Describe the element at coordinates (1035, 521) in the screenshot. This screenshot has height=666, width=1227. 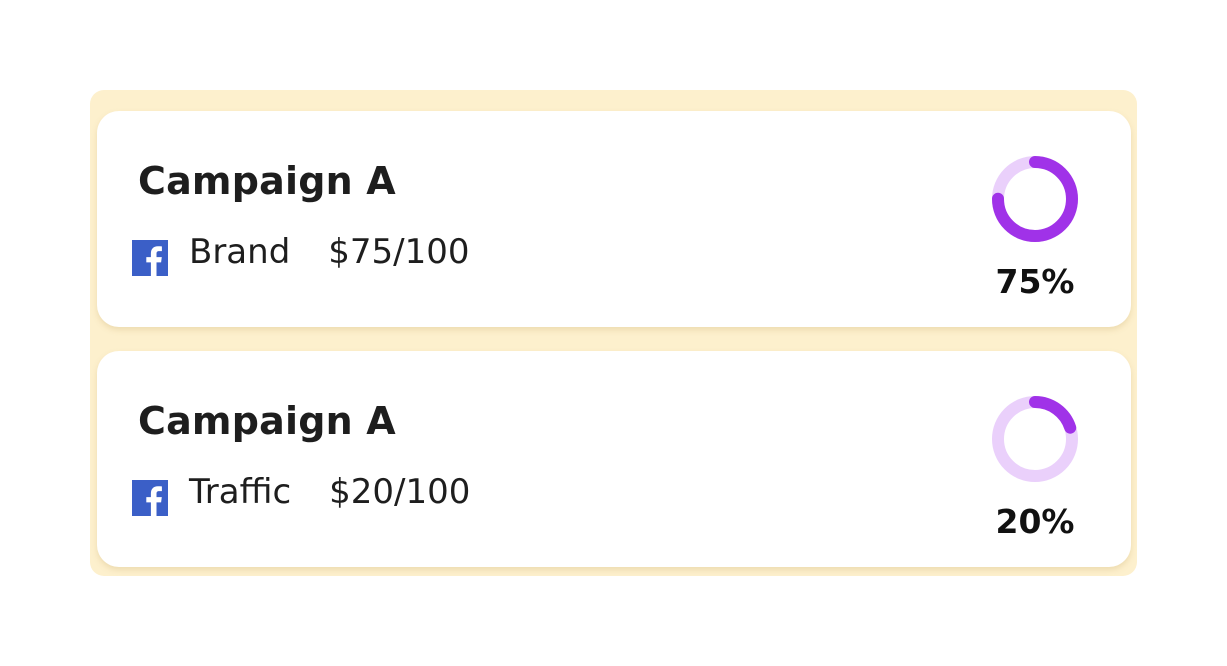
I see `progress-percent: 20%` at that location.